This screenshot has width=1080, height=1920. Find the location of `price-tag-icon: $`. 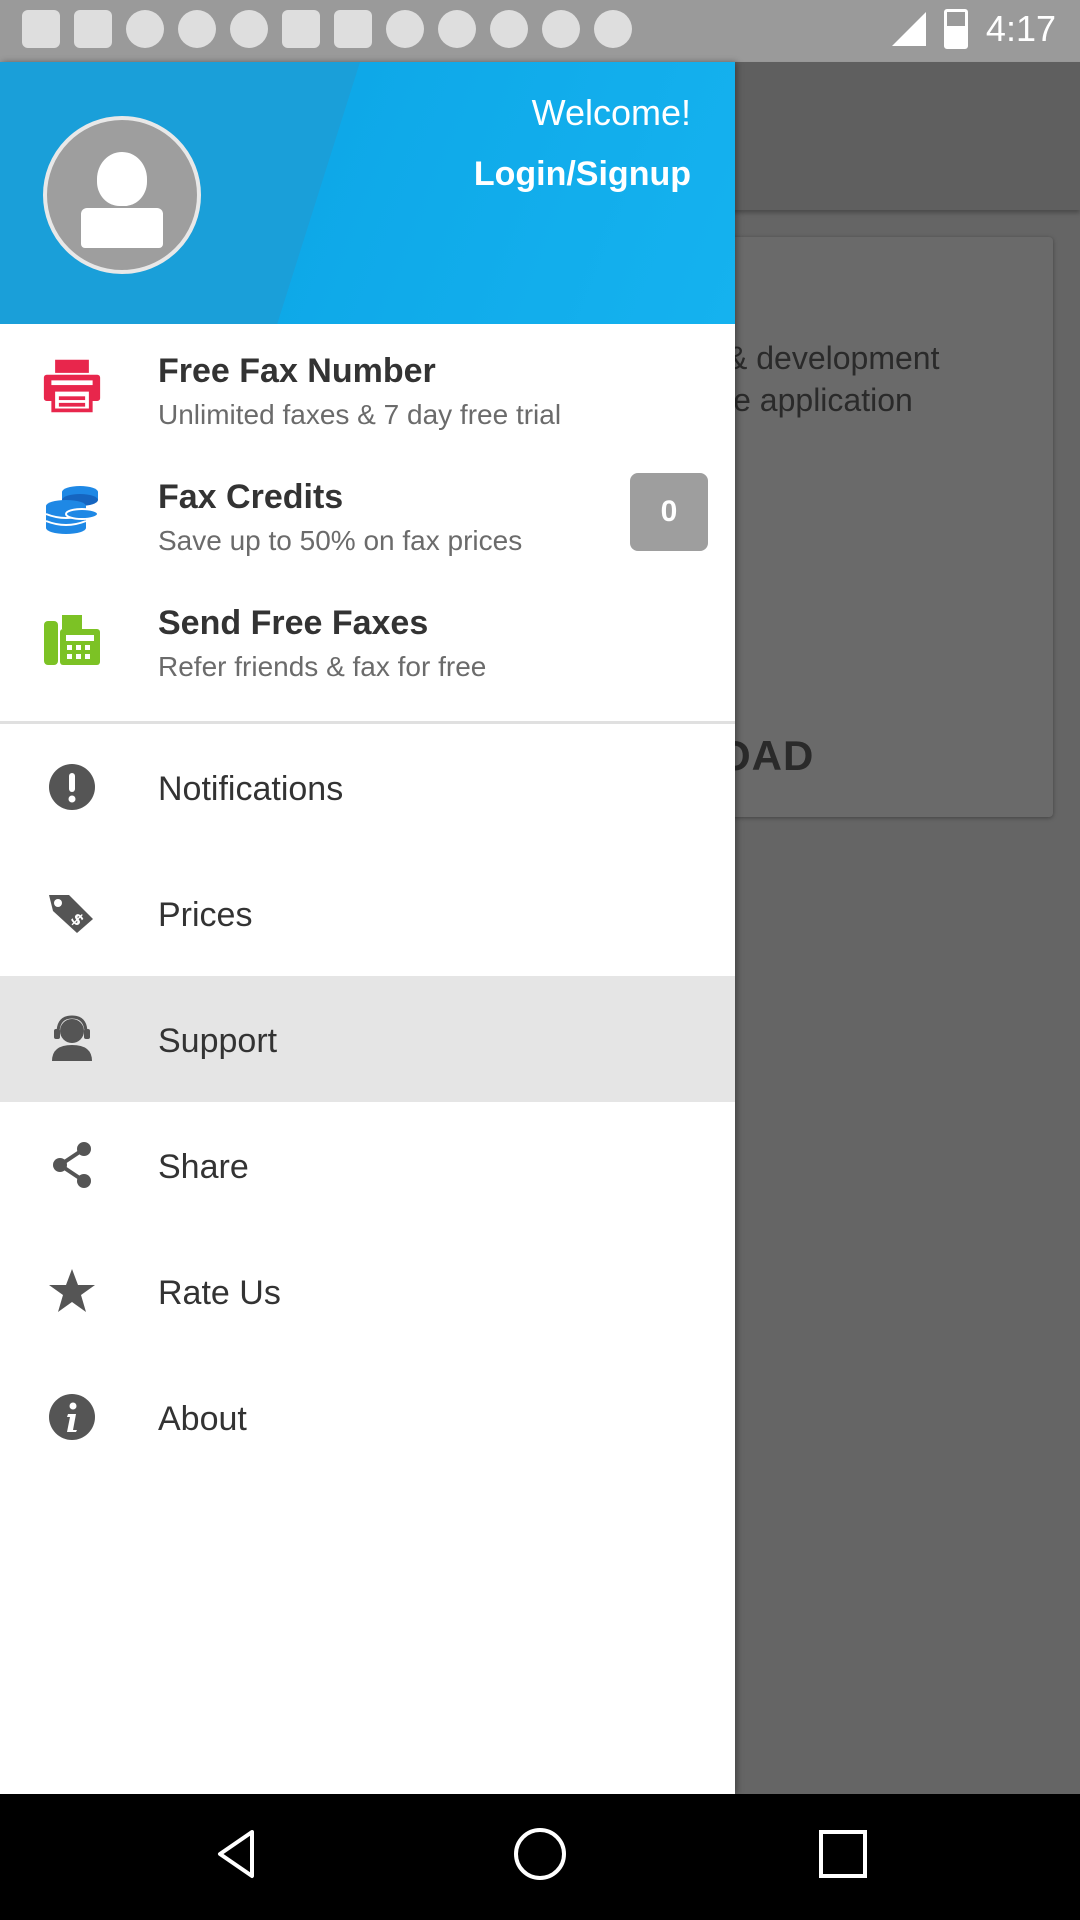

price-tag-icon: $ is located at coordinates (72, 913).